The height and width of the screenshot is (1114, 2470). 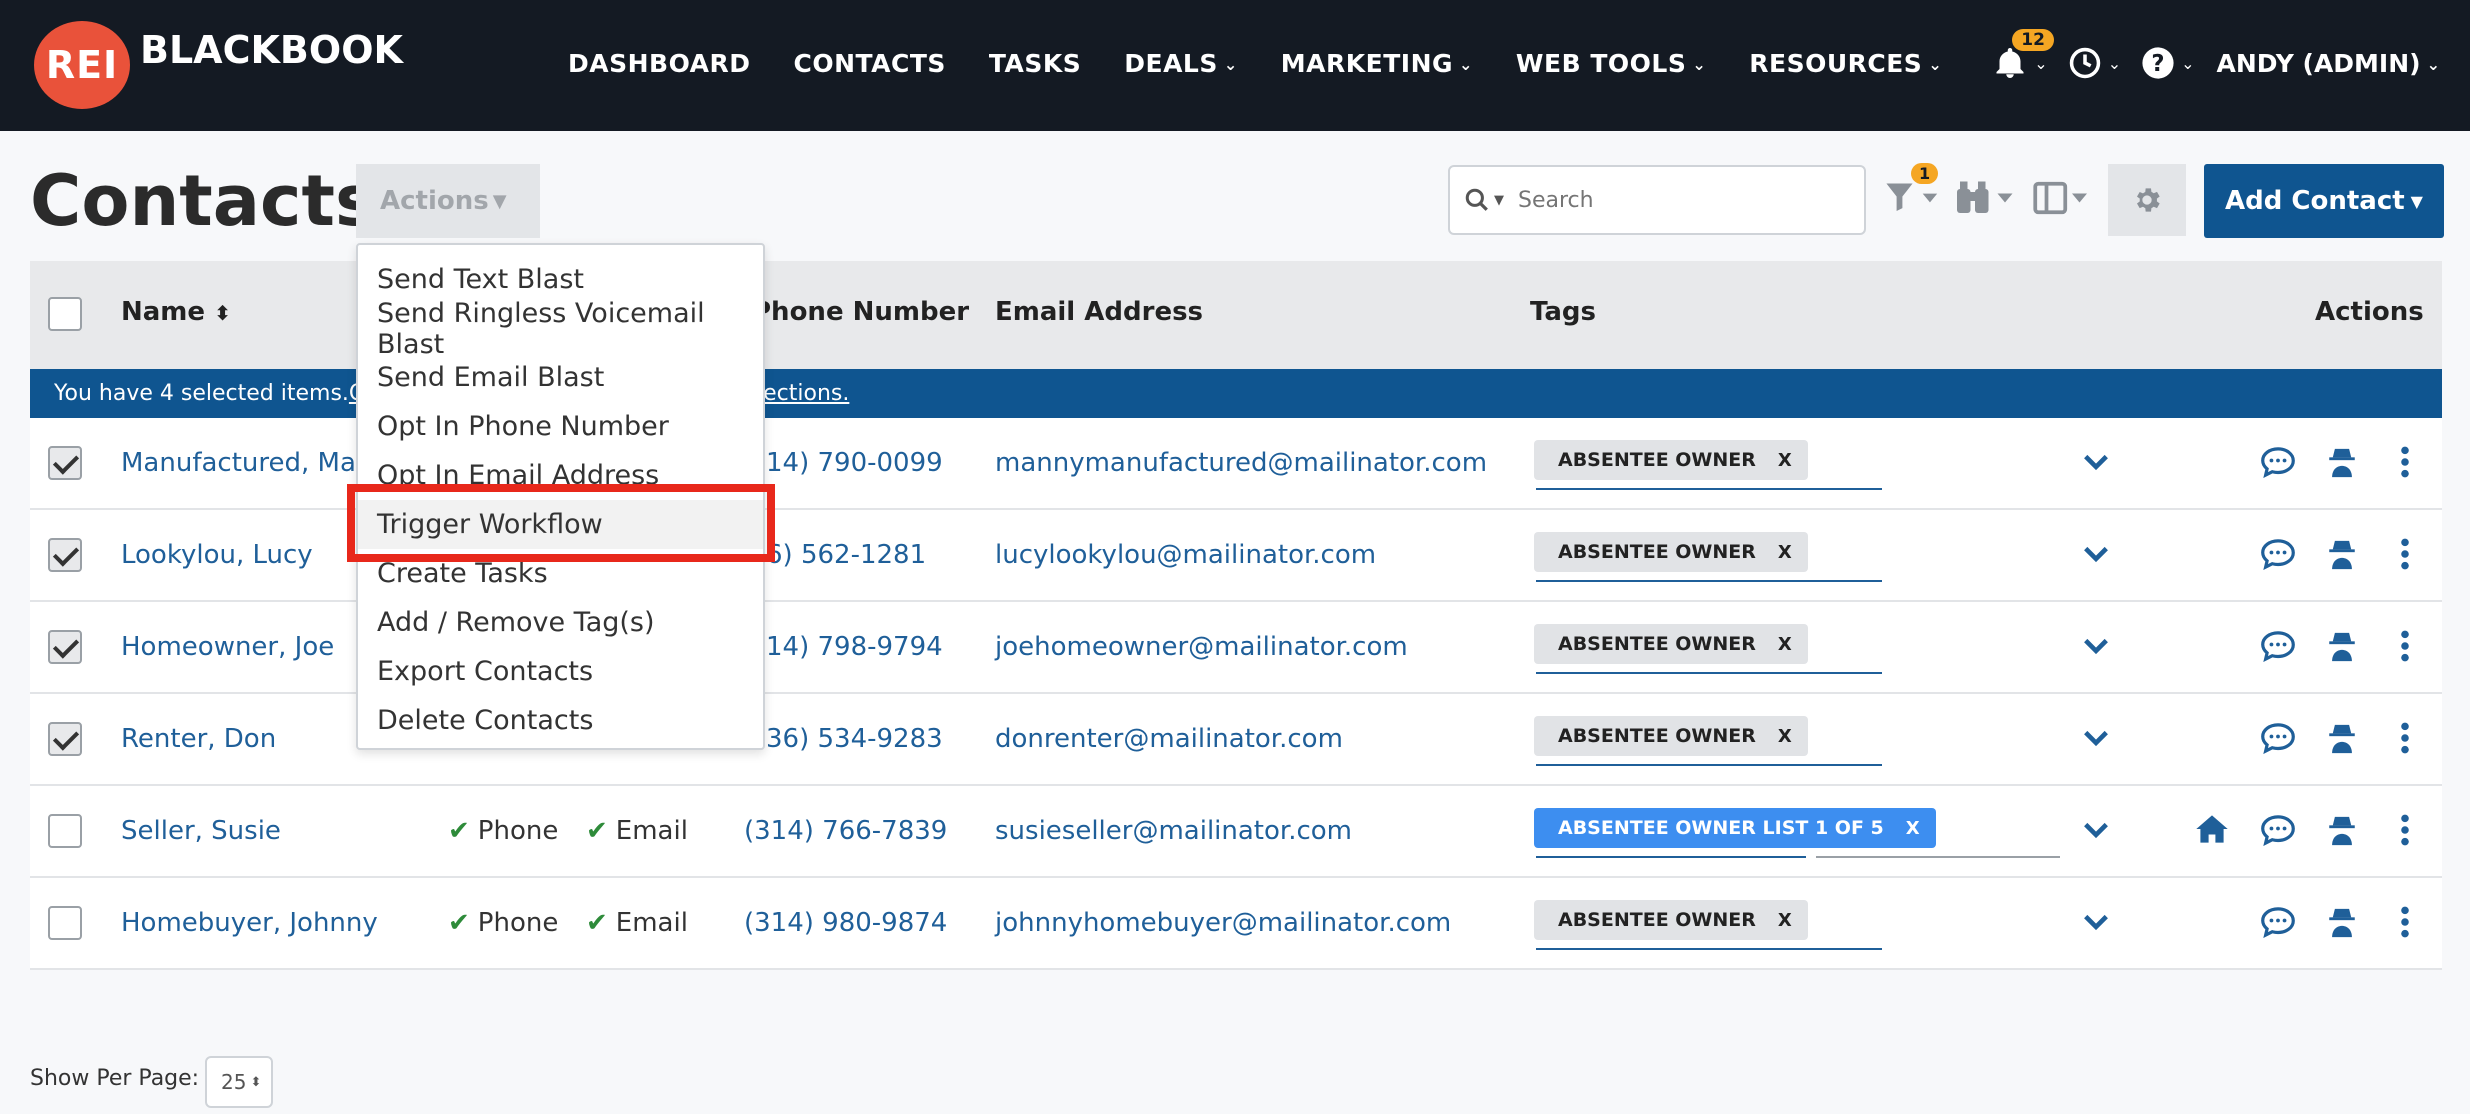 What do you see at coordinates (249, 923) in the screenshot?
I see `contact-name-link: Homebuyer, Johnny` at bounding box center [249, 923].